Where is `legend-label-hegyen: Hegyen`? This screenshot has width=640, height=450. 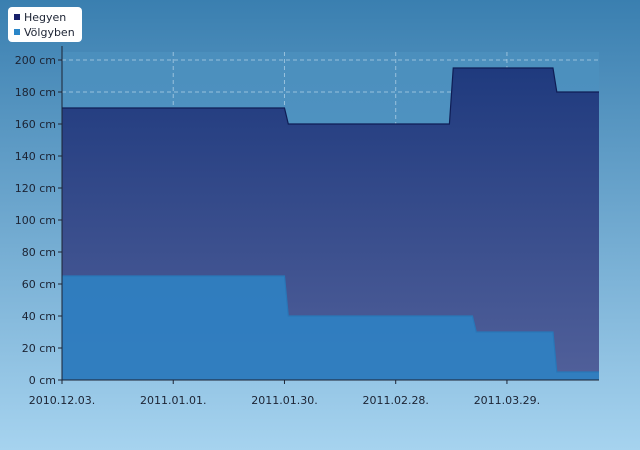 legend-label-hegyen: Hegyen is located at coordinates (45, 17).